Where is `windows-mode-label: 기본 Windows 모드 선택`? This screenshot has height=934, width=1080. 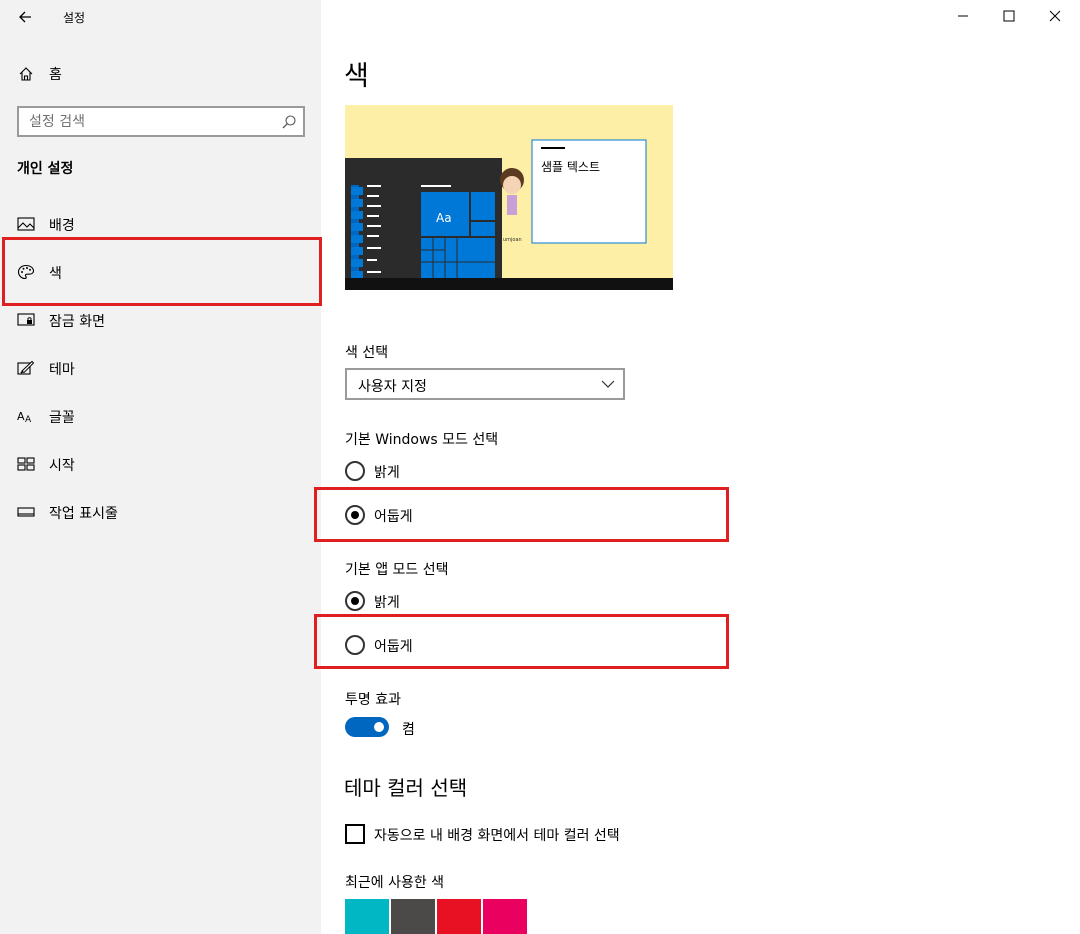 windows-mode-label: 기본 Windows 모드 선택 is located at coordinates (422, 440).